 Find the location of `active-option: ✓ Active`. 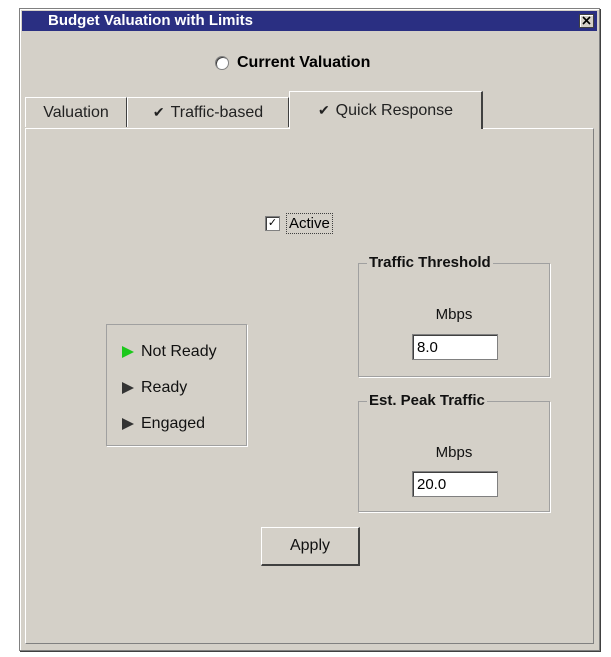

active-option: ✓ Active is located at coordinates (299, 223).